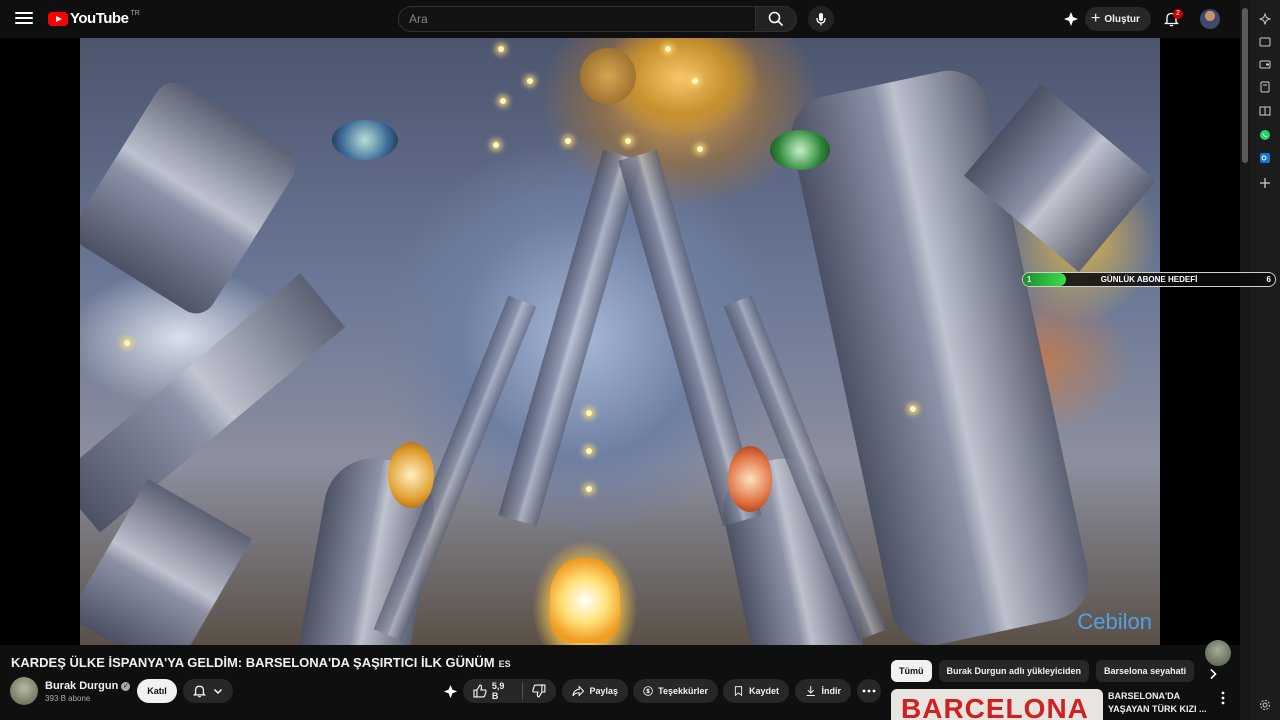  What do you see at coordinates (68, 698) in the screenshot?
I see `subscriber-count: 393 B abone` at bounding box center [68, 698].